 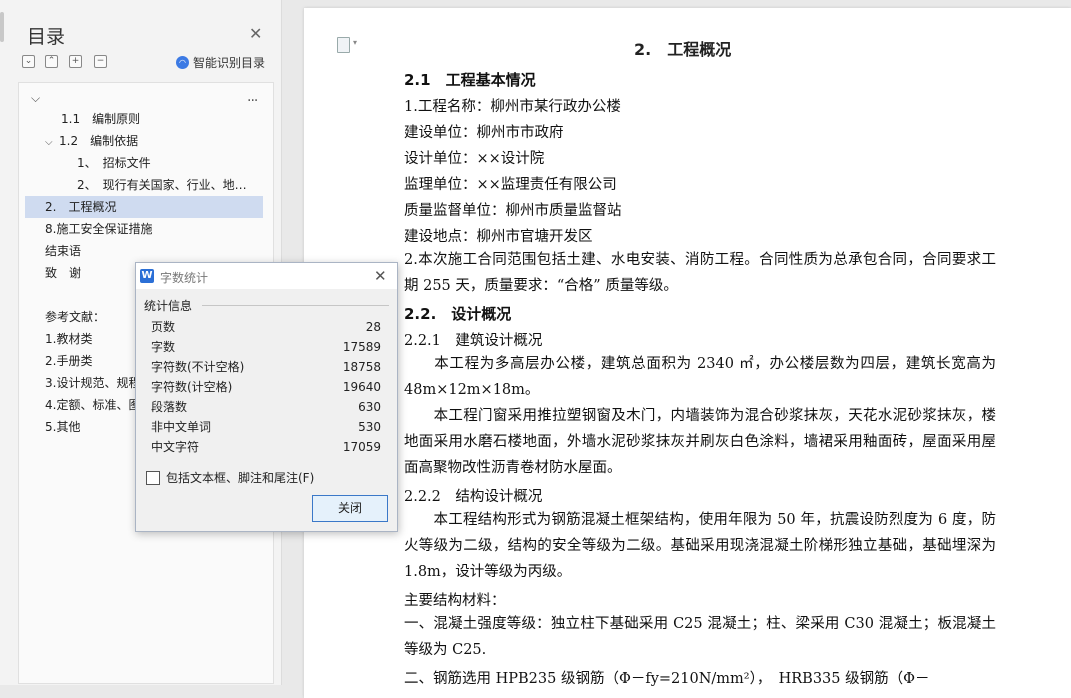 I want to click on document-icon, so click(x=343, y=45).